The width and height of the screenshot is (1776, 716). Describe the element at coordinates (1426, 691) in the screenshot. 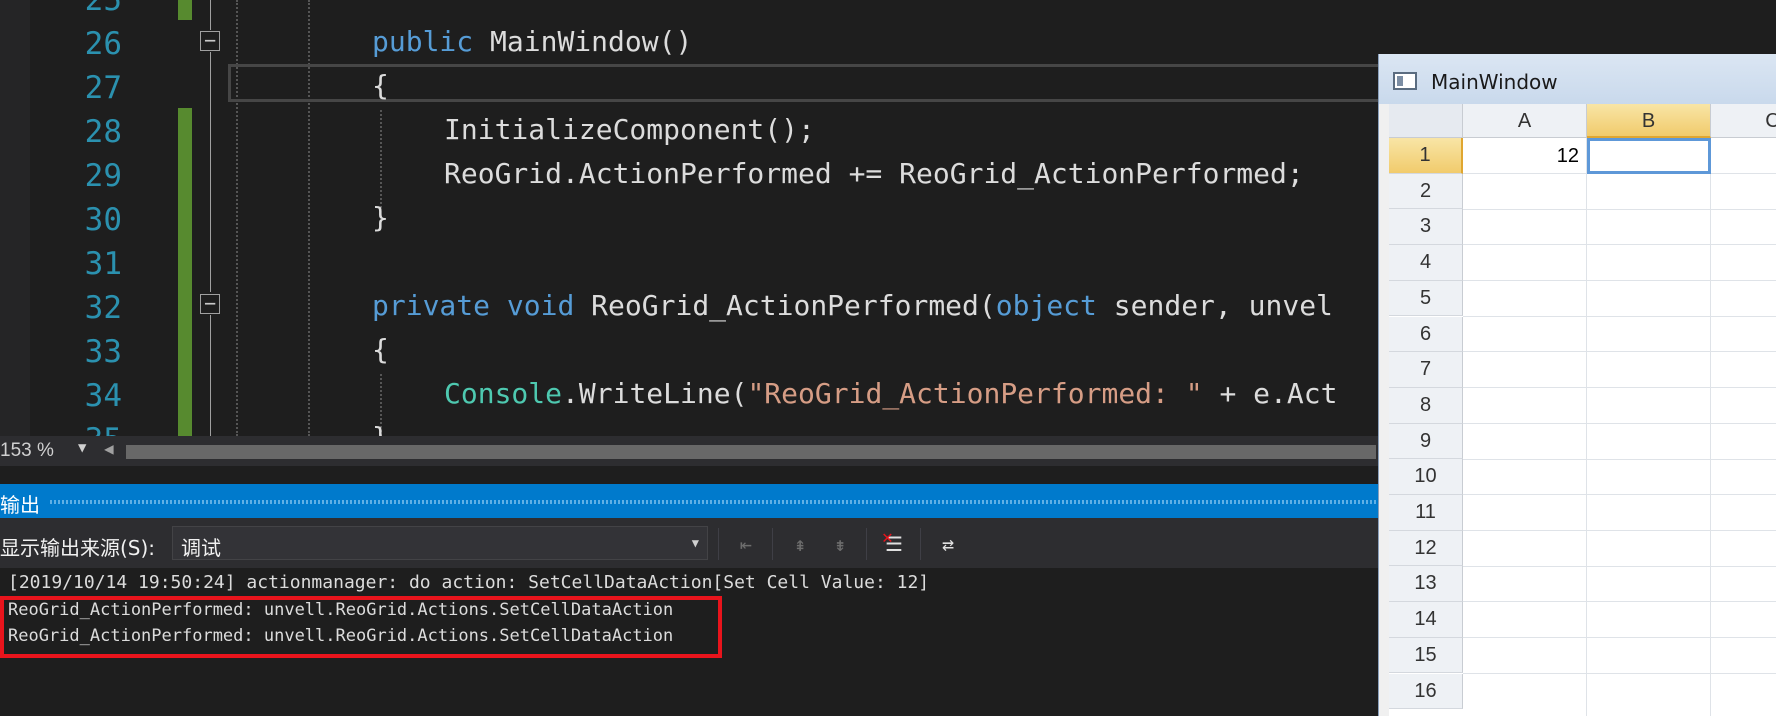

I see `row-header: 16` at that location.